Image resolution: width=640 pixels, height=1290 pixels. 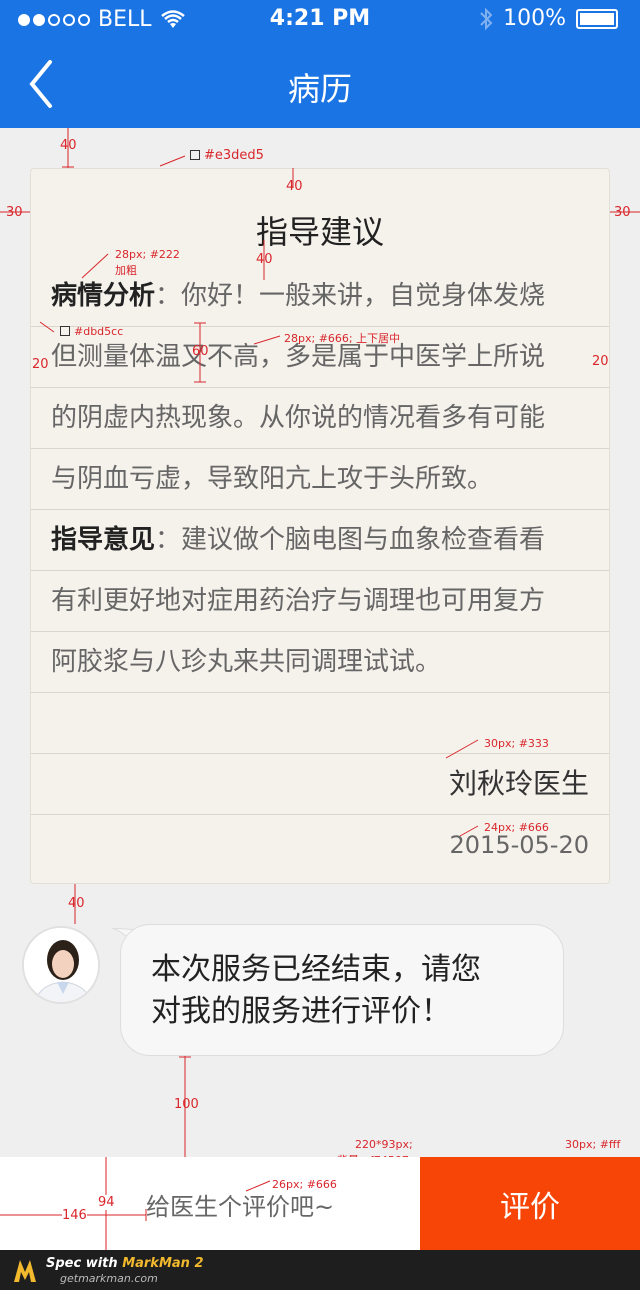 I want to click on markman-footer: Spec with MarkMan 2 getmarkman.com, so click(x=320, y=1270).